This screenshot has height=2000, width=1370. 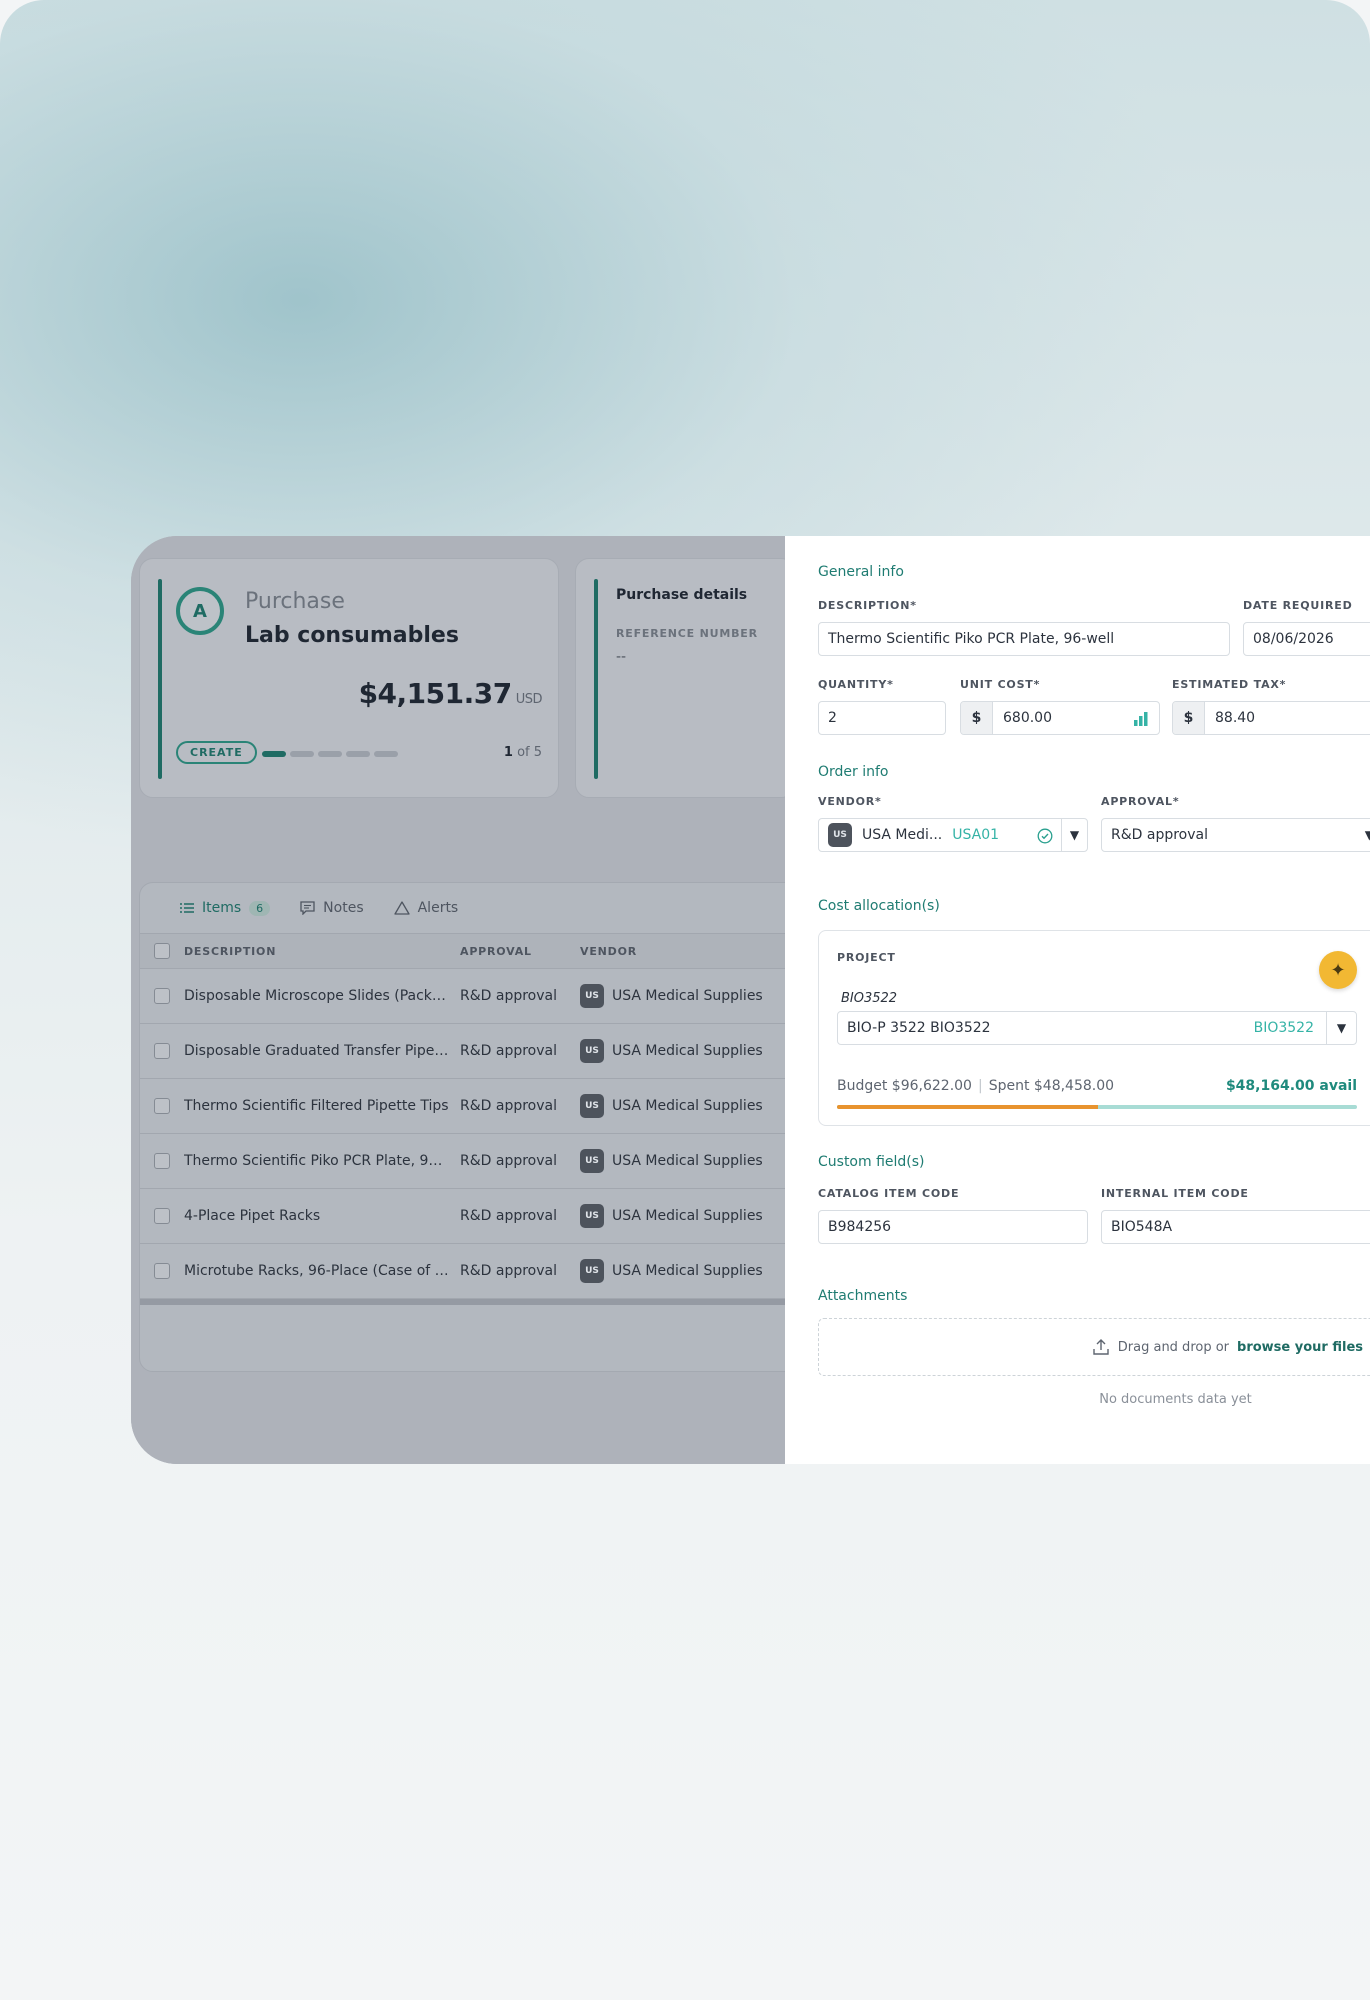 What do you see at coordinates (621, 657) in the screenshot?
I see `reference-value: --` at bounding box center [621, 657].